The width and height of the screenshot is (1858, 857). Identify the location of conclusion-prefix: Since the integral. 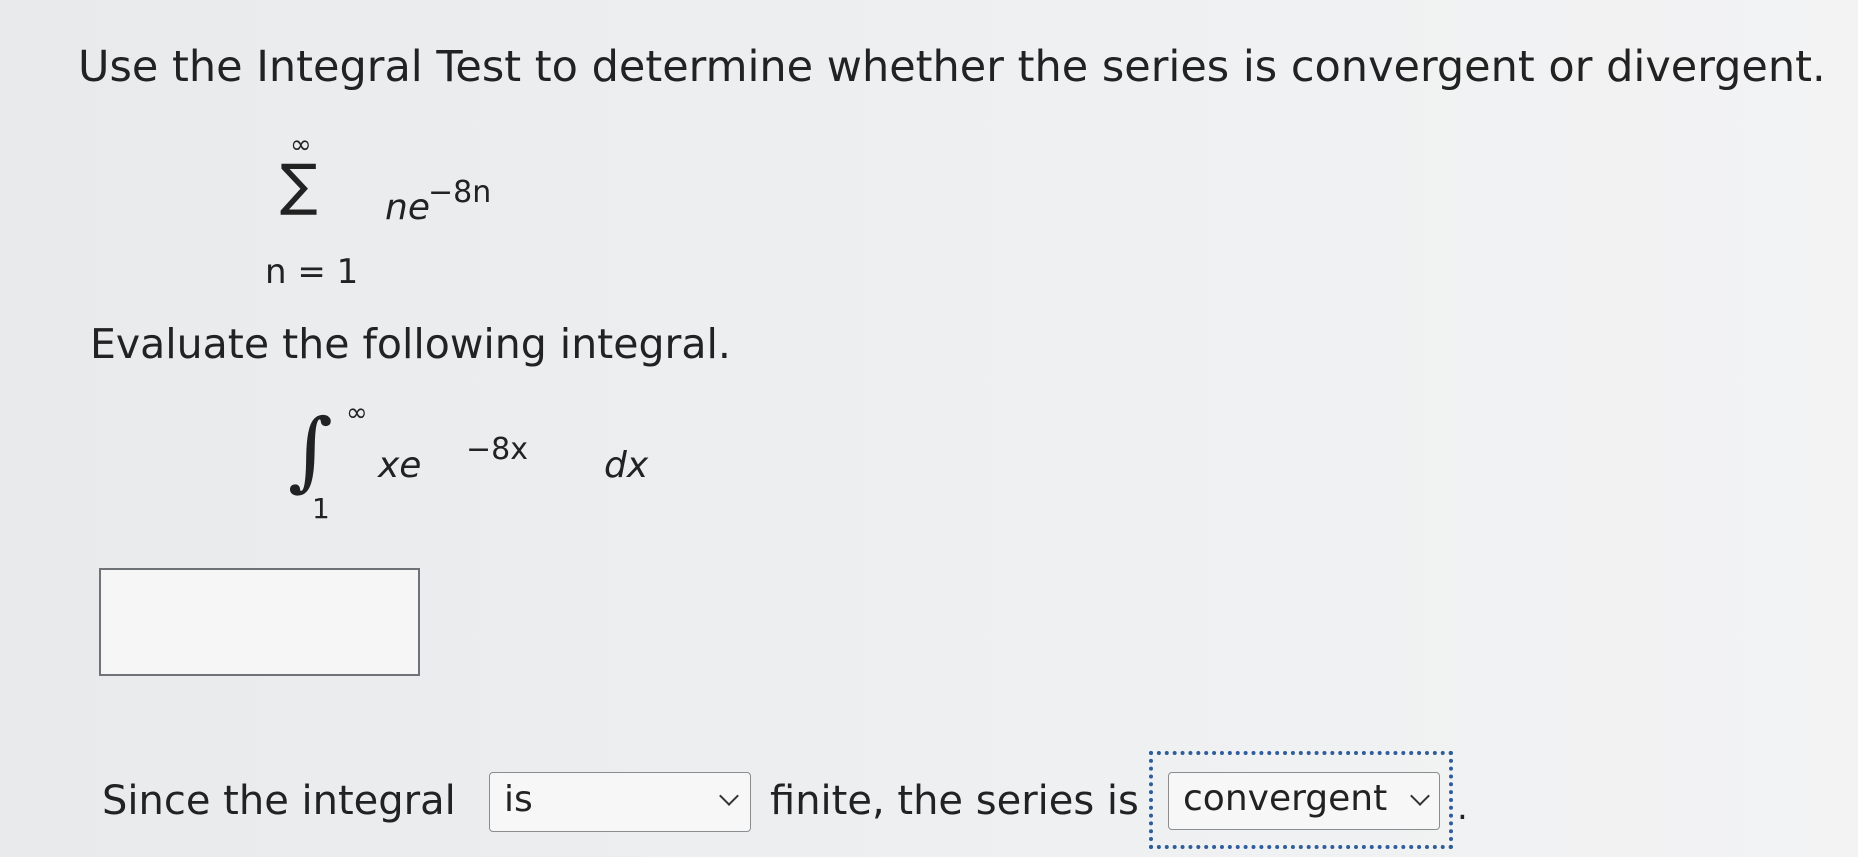
(279, 801).